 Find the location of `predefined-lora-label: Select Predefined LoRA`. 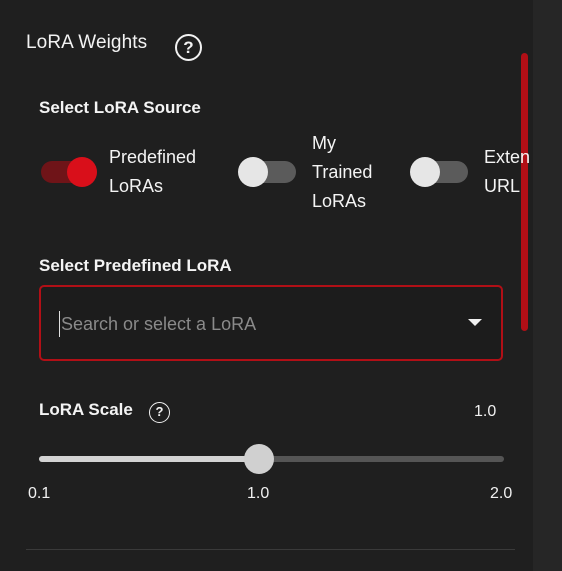

predefined-lora-label: Select Predefined LoRA is located at coordinates (135, 265).